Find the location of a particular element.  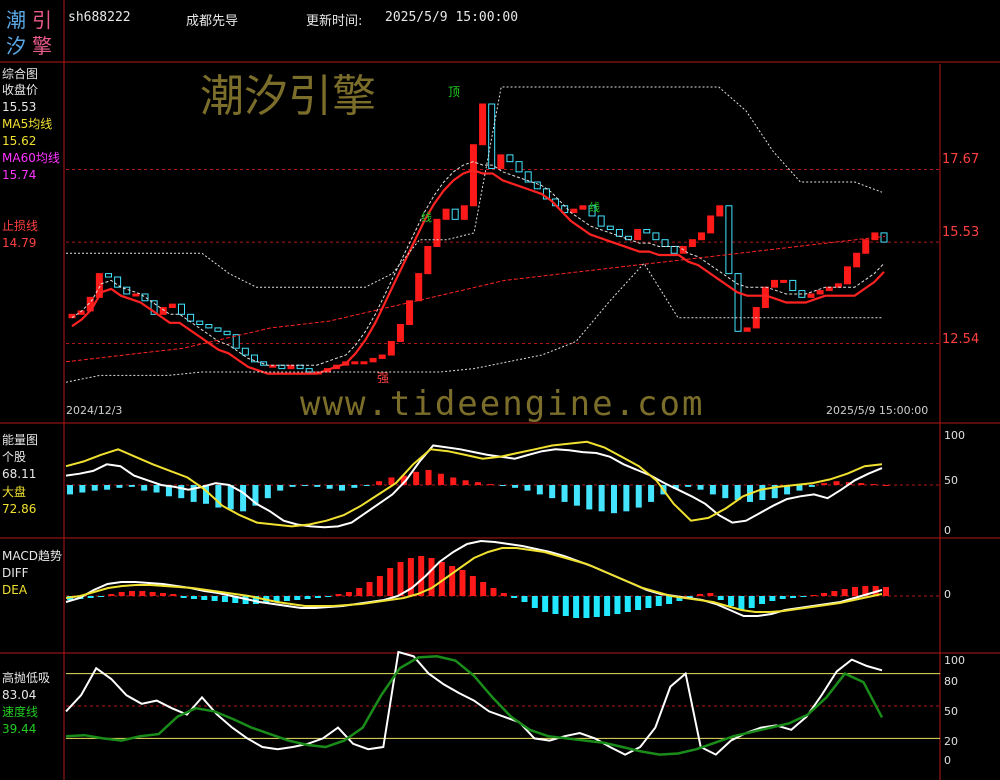

energy-tick-100: 100 is located at coordinates (954, 435).